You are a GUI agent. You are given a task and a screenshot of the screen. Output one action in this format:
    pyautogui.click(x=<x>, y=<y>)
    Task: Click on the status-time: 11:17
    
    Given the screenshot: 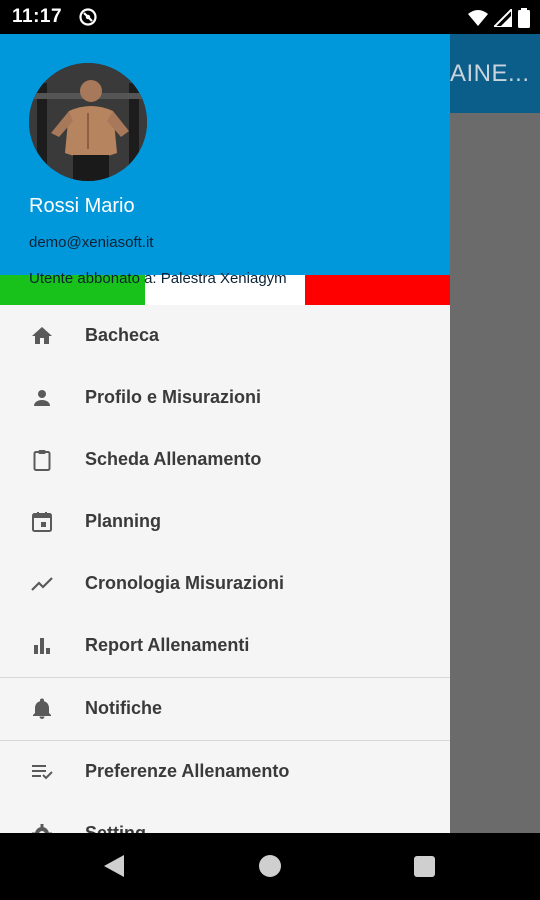 What is the action you would take?
    pyautogui.click(x=37, y=16)
    